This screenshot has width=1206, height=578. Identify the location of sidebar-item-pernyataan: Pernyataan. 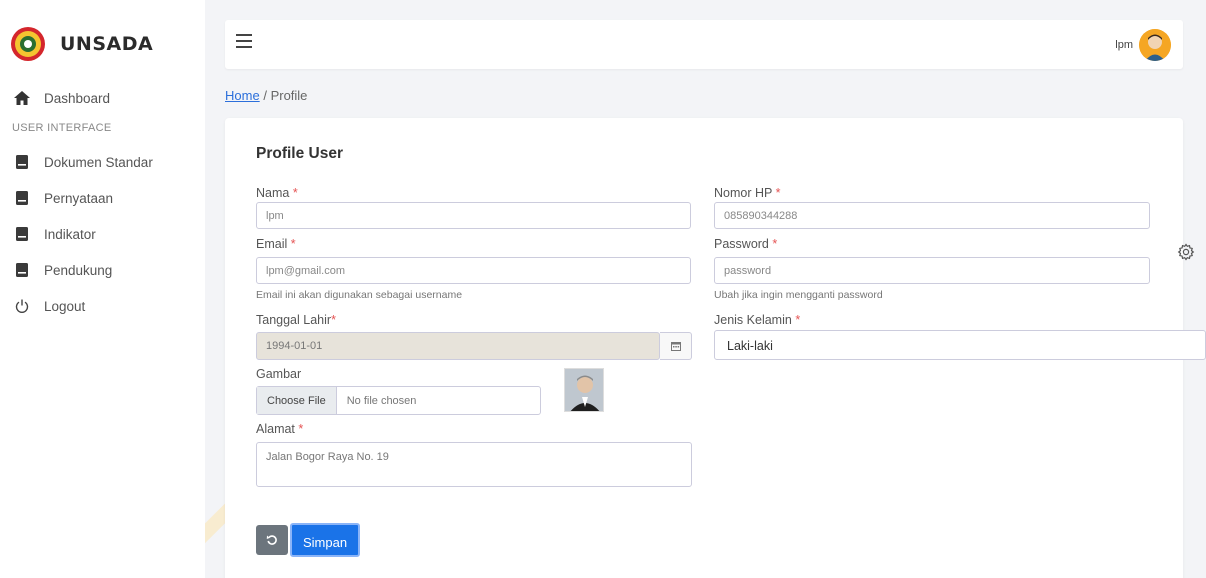
(102, 198).